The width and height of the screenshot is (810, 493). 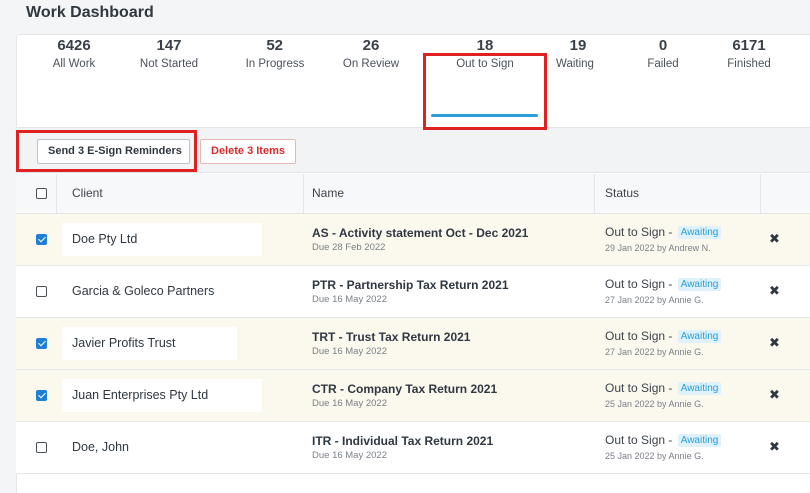 I want to click on job-name: CTR - Company Tax Return 2021, so click(x=404, y=389).